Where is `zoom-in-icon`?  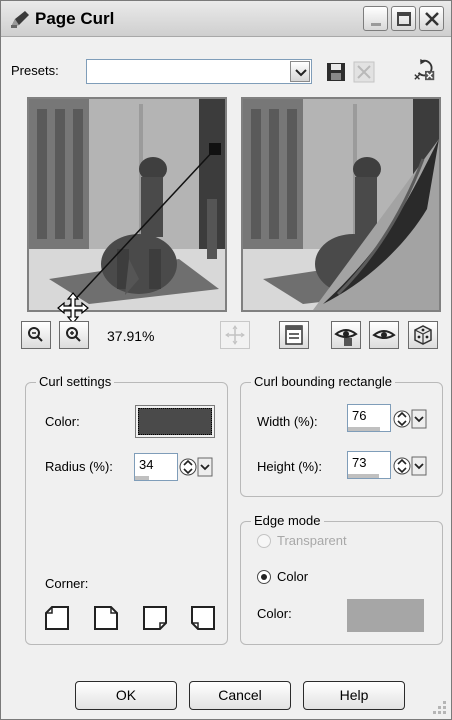
zoom-in-icon is located at coordinates (73, 334).